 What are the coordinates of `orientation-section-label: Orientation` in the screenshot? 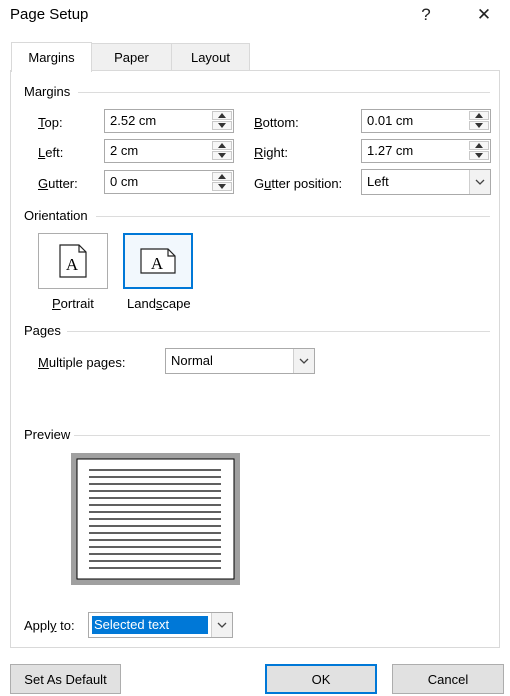 It's located at (56, 215).